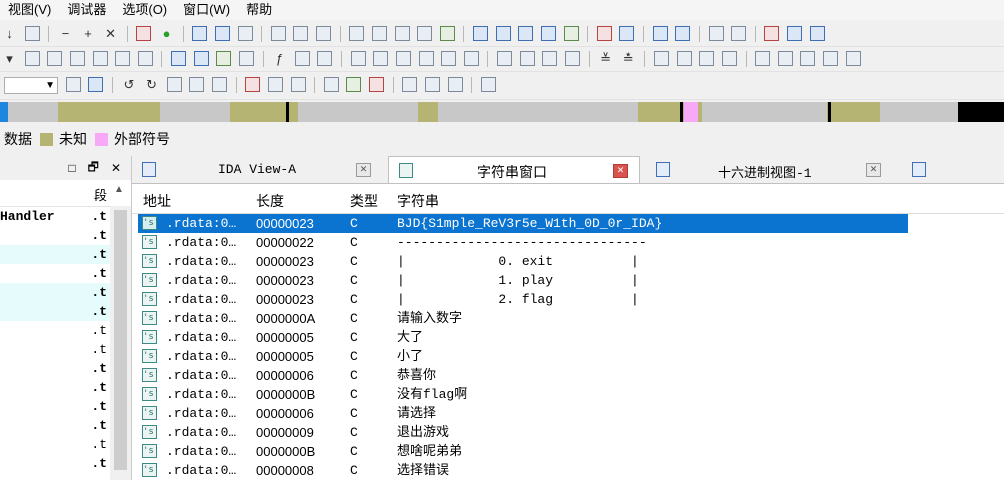 The width and height of the screenshot is (1004, 480). I want to click on names-icon, so click(301, 33).